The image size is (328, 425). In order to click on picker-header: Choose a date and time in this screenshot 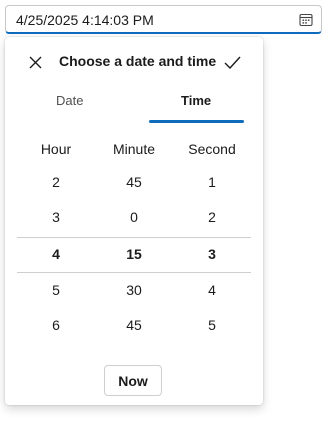, I will do `click(134, 62)`.